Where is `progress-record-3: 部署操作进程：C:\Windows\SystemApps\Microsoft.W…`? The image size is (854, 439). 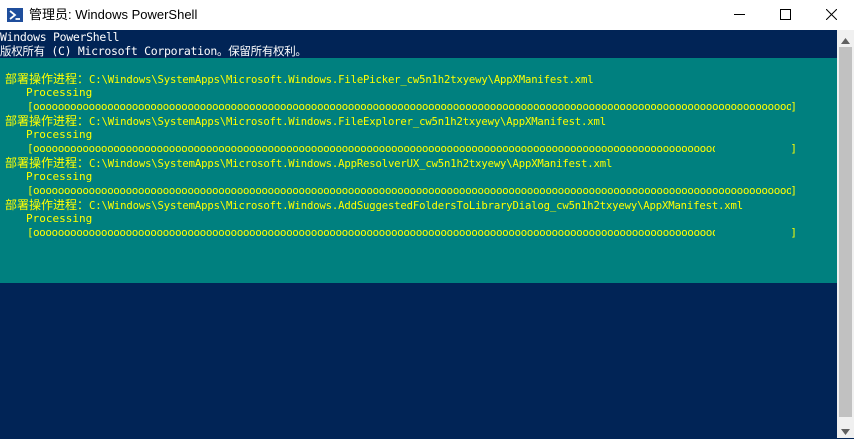 progress-record-3: 部署操作进程：C:\Windows\SystemApps\Microsoft.W… is located at coordinates (418, 177).